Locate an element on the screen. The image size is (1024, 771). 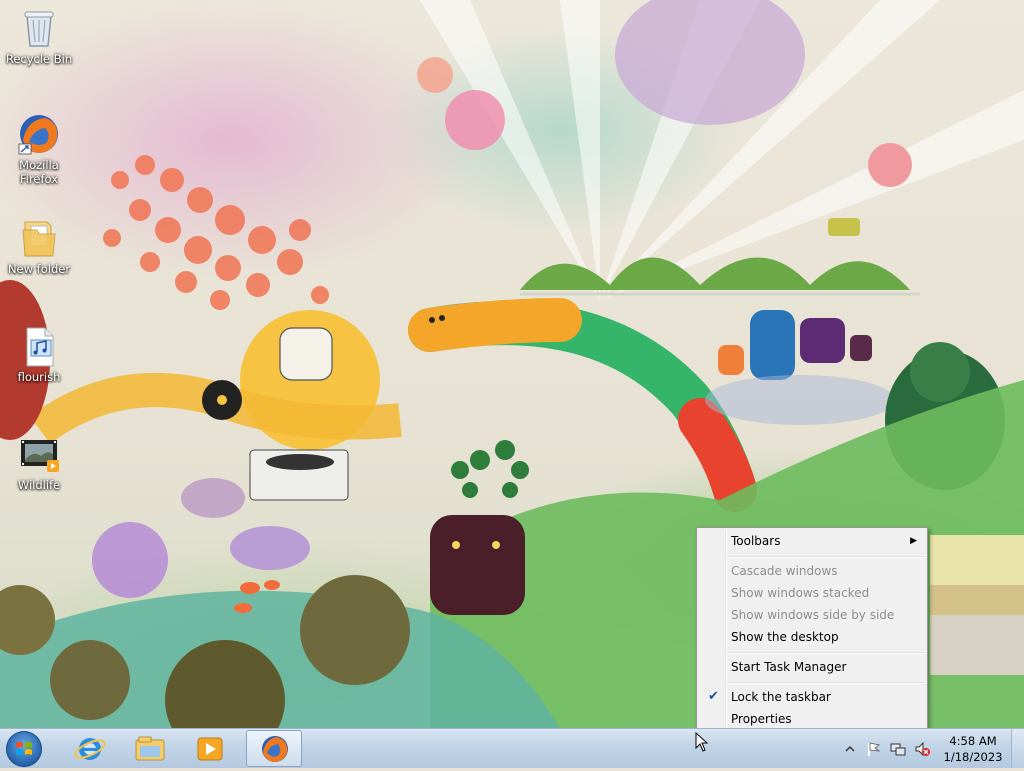
menu-item-lock-taskbar: ✔ Lock the taskbar is located at coordinates (812, 697).